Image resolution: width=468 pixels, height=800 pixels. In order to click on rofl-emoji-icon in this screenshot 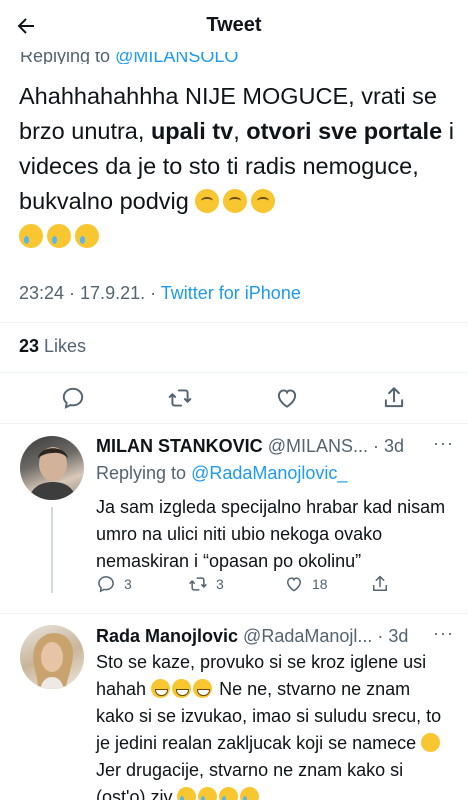, I will do `click(431, 742)`.